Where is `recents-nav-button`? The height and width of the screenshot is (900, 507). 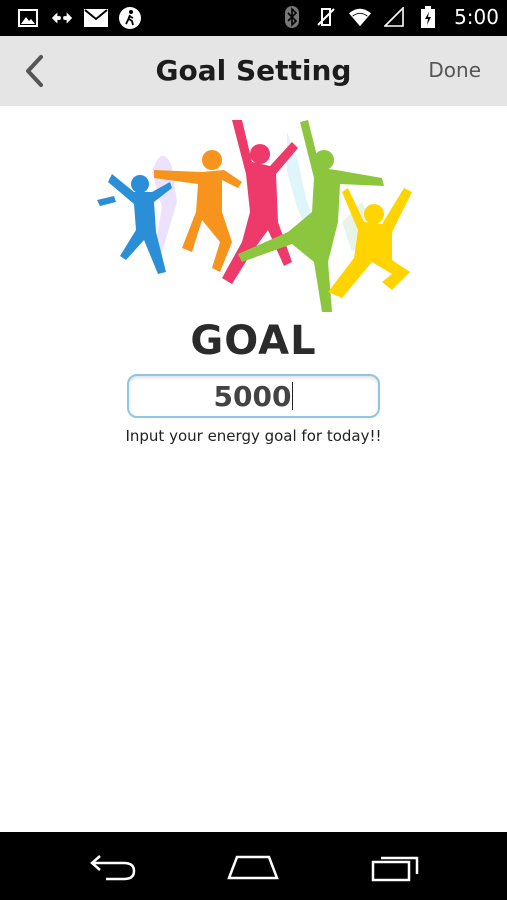
recents-nav-button is located at coordinates (396, 867).